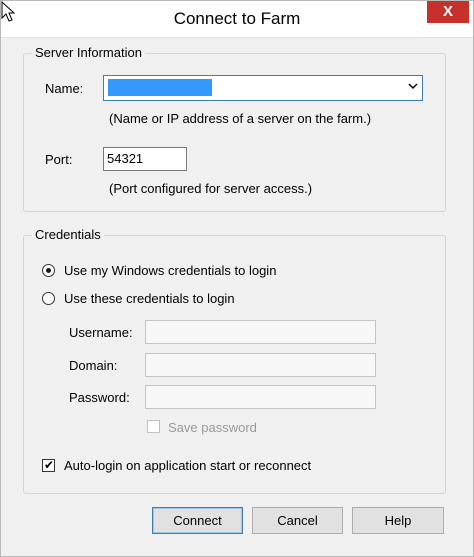 This screenshot has width=474, height=557. Describe the element at coordinates (153, 426) in the screenshot. I see `save-password-checkbox` at that location.